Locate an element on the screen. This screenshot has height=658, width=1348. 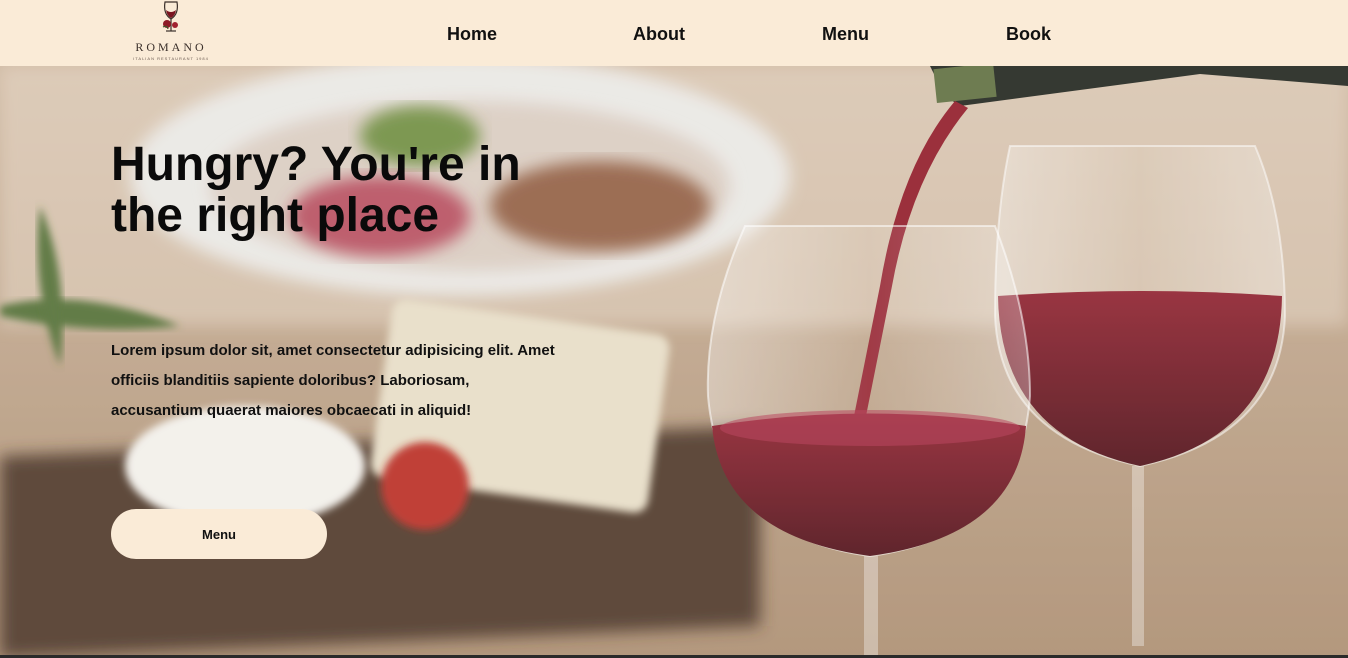
nav-home-link: Home is located at coordinates (472, 34).